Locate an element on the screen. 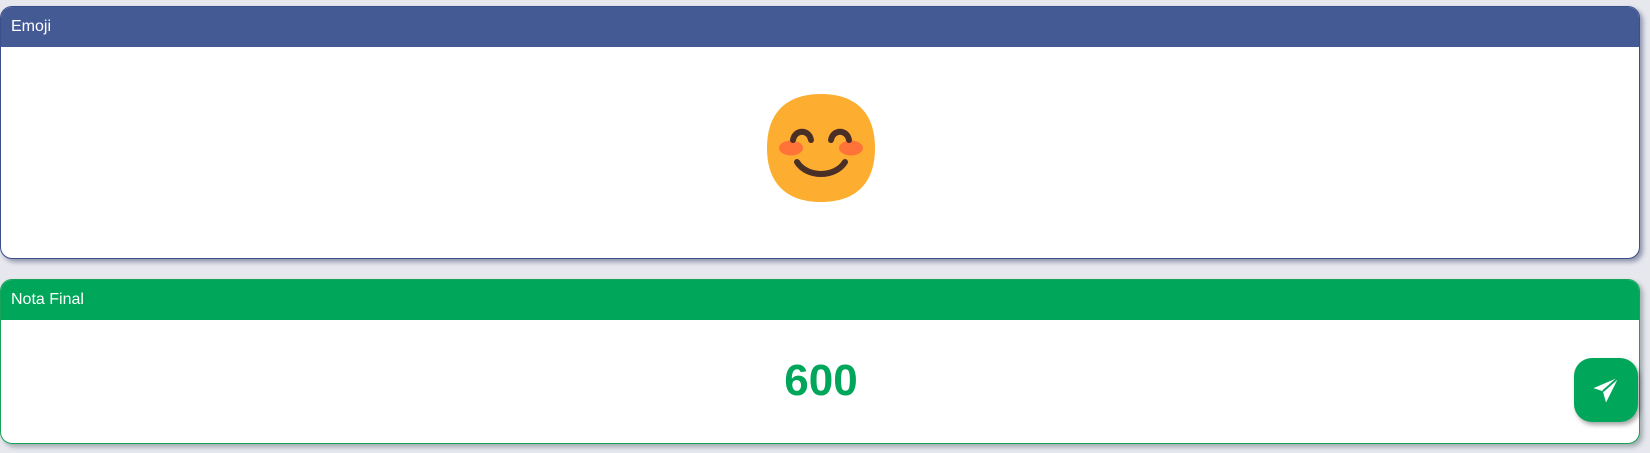 The image size is (1650, 453). nota-final-card-title: Nota Final is located at coordinates (47, 299).